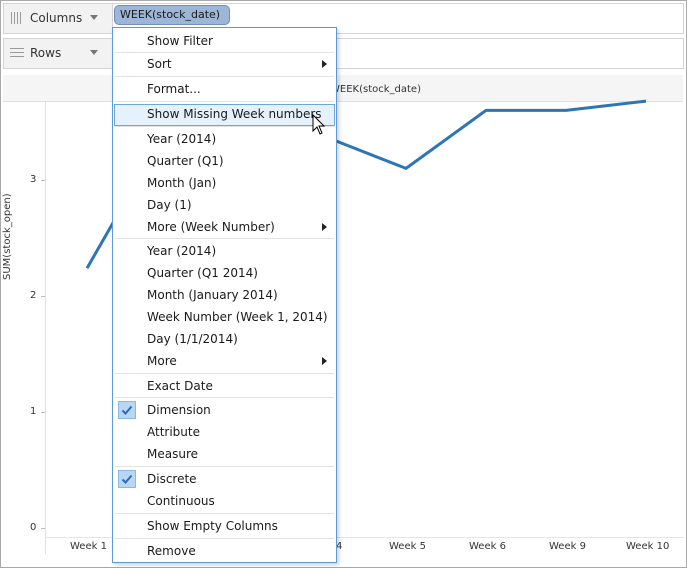 The image size is (687, 568). I want to click on menu-item-quarter-q1: Quarter (Q1), so click(224, 161).